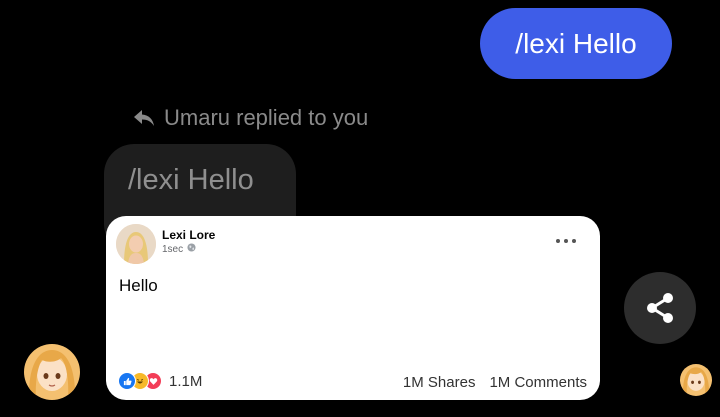 The image size is (720, 417). What do you see at coordinates (566, 241) in the screenshot?
I see `more-options-icon` at bounding box center [566, 241].